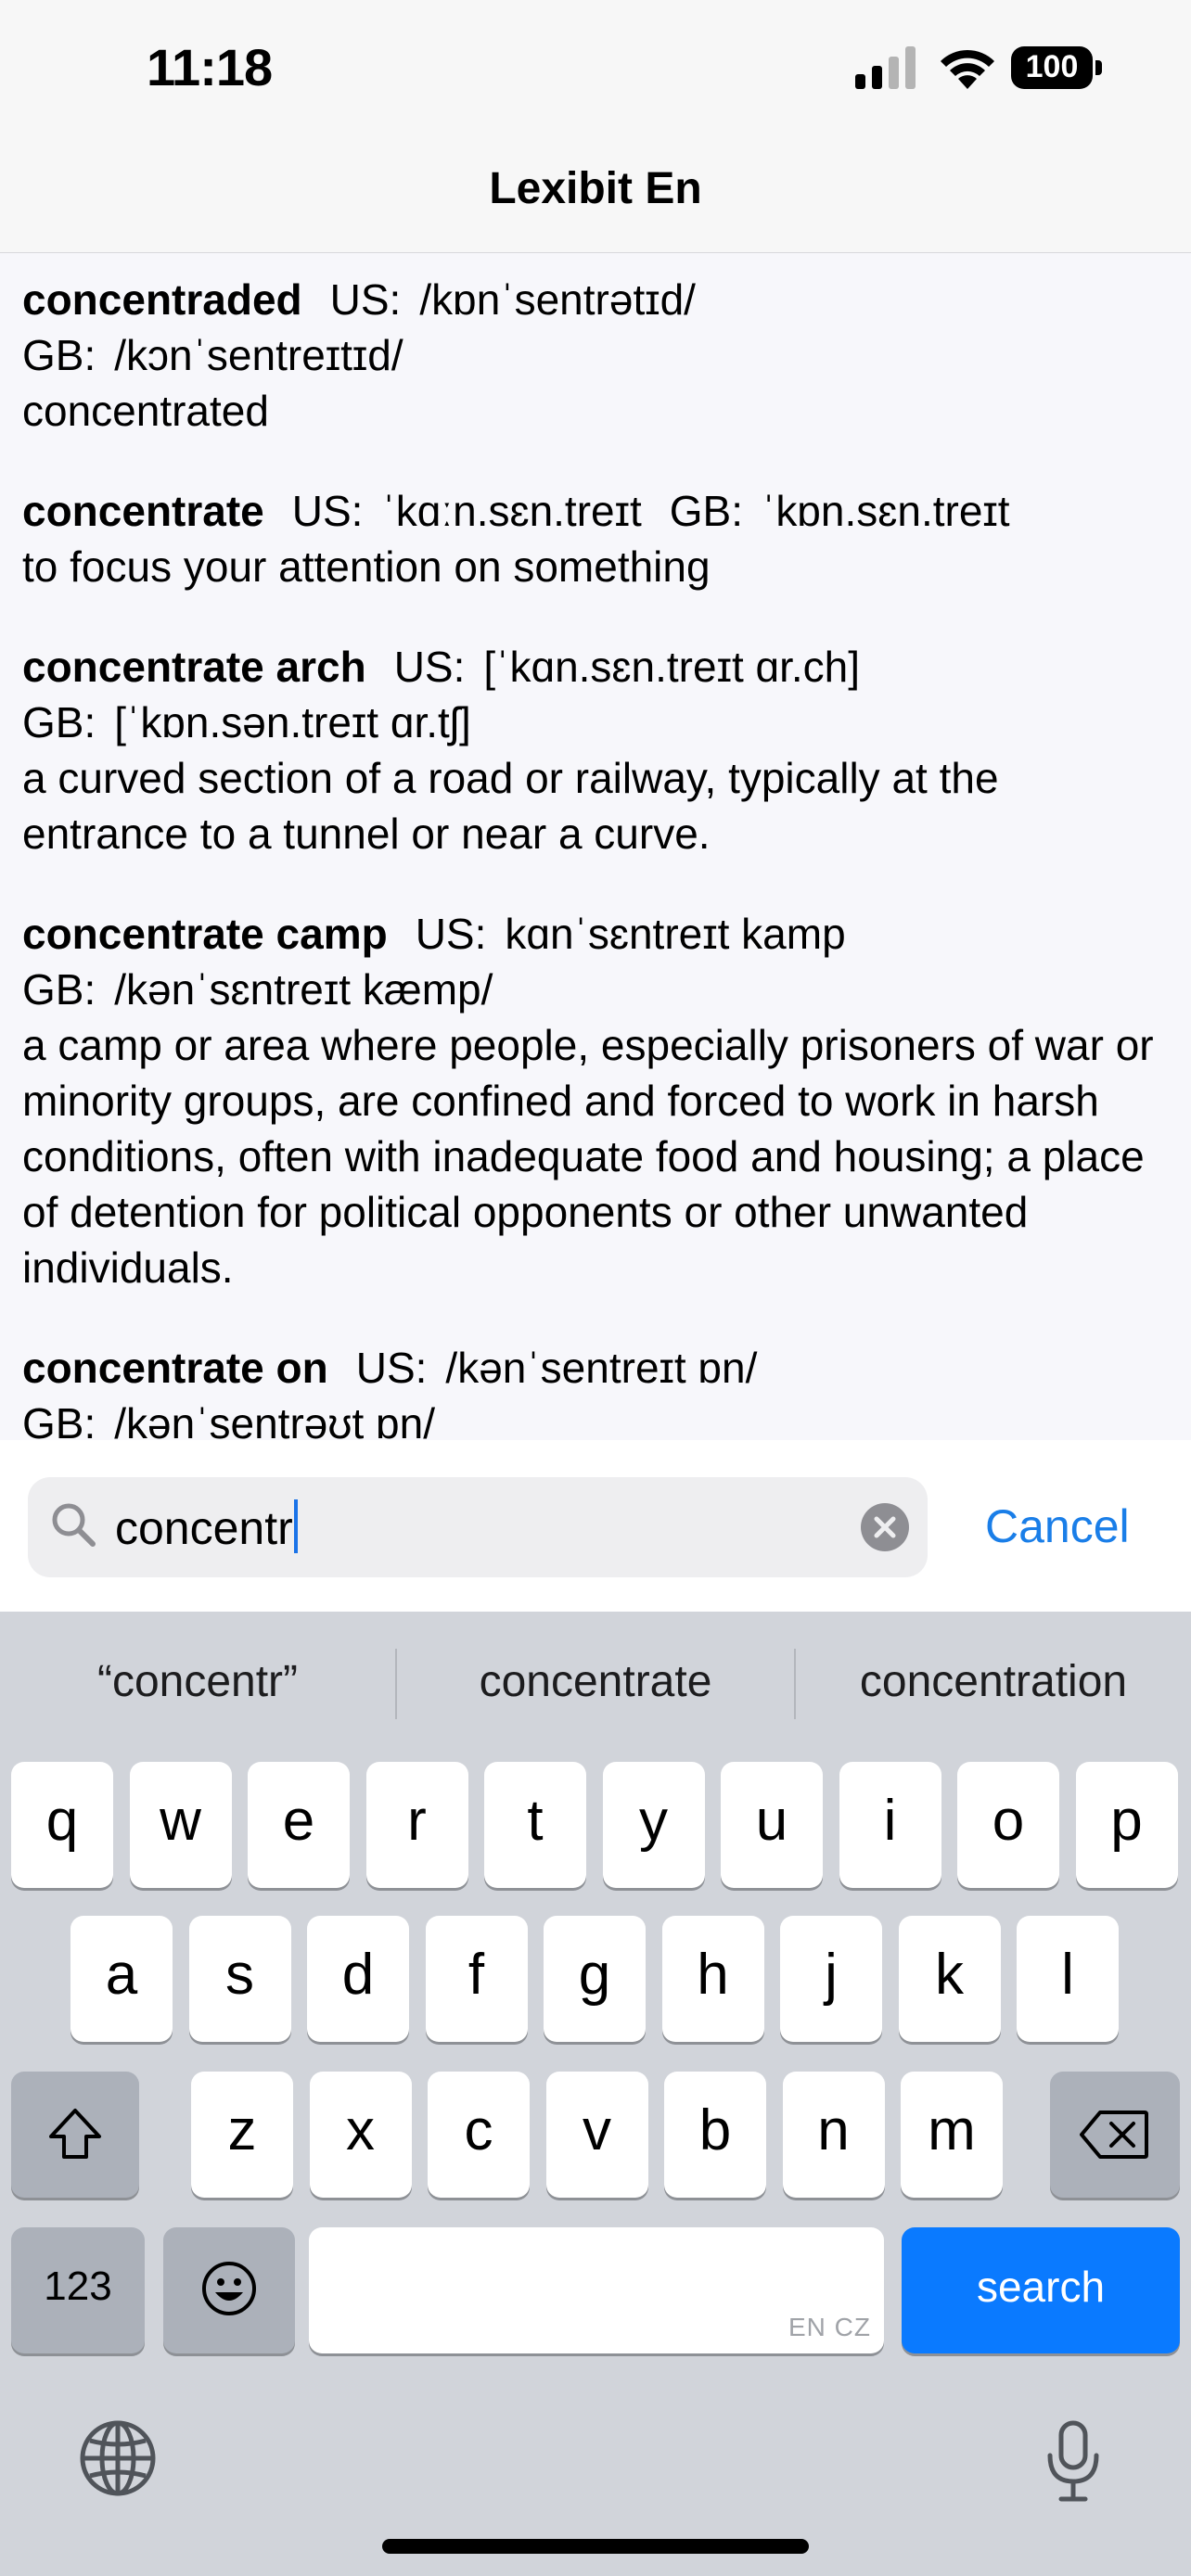  Describe the element at coordinates (890, 1825) in the screenshot. I see `key-i: i` at that location.